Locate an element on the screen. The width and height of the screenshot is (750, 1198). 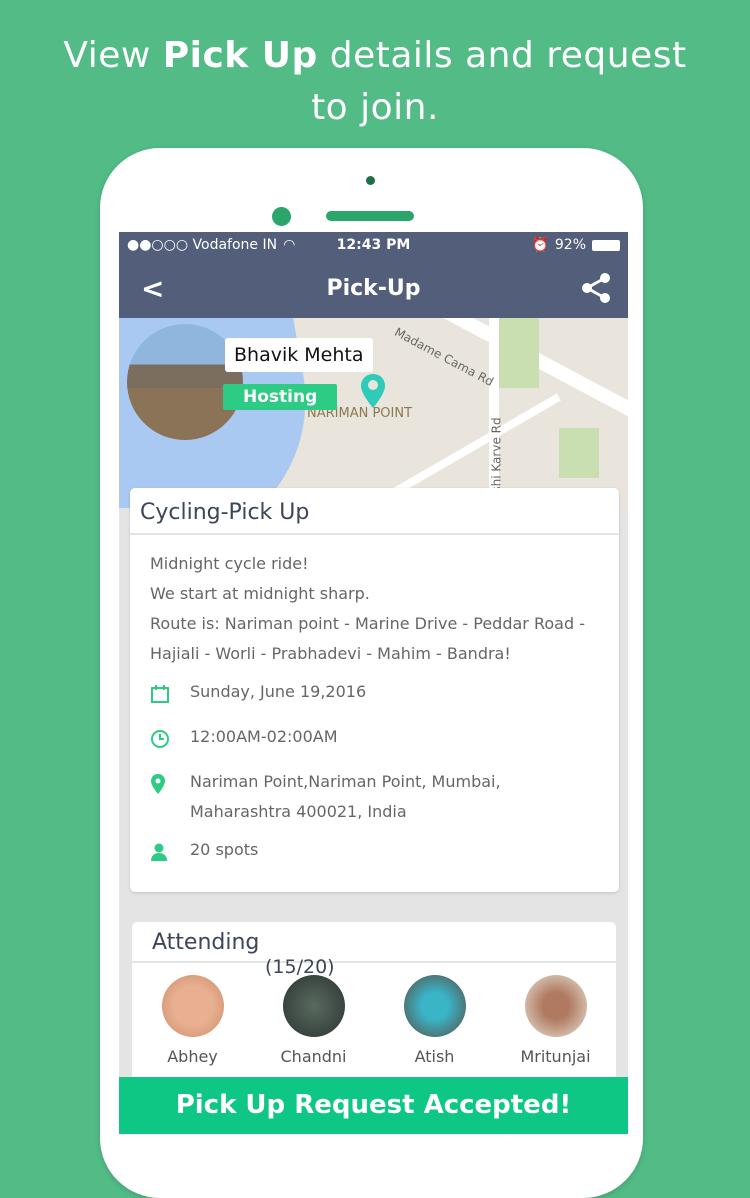
event-title: Cycling-Pick Up is located at coordinates (374, 511).